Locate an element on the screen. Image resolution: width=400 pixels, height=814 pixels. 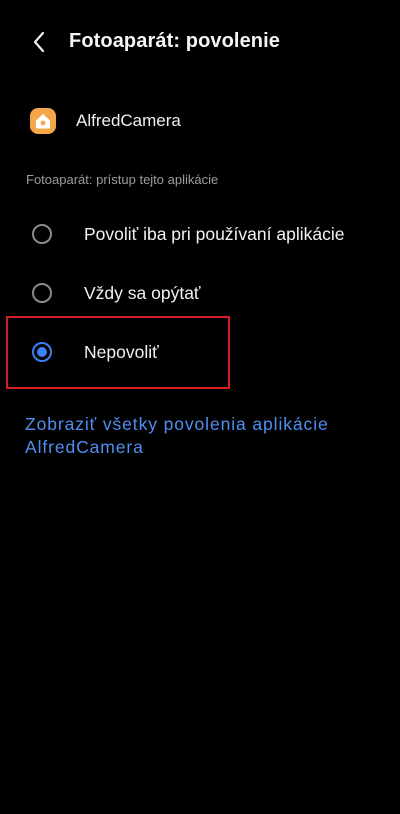
option-deny: Nepovoliť is located at coordinates (200, 352).